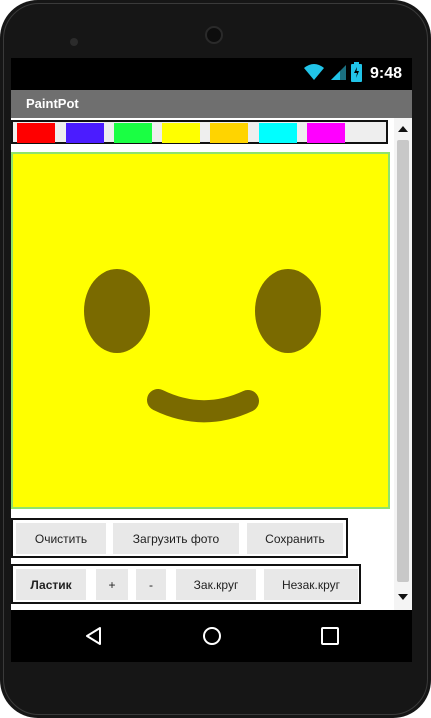  Describe the element at coordinates (176, 538) in the screenshot. I see `load-photo-button: Загрузить фото` at that location.